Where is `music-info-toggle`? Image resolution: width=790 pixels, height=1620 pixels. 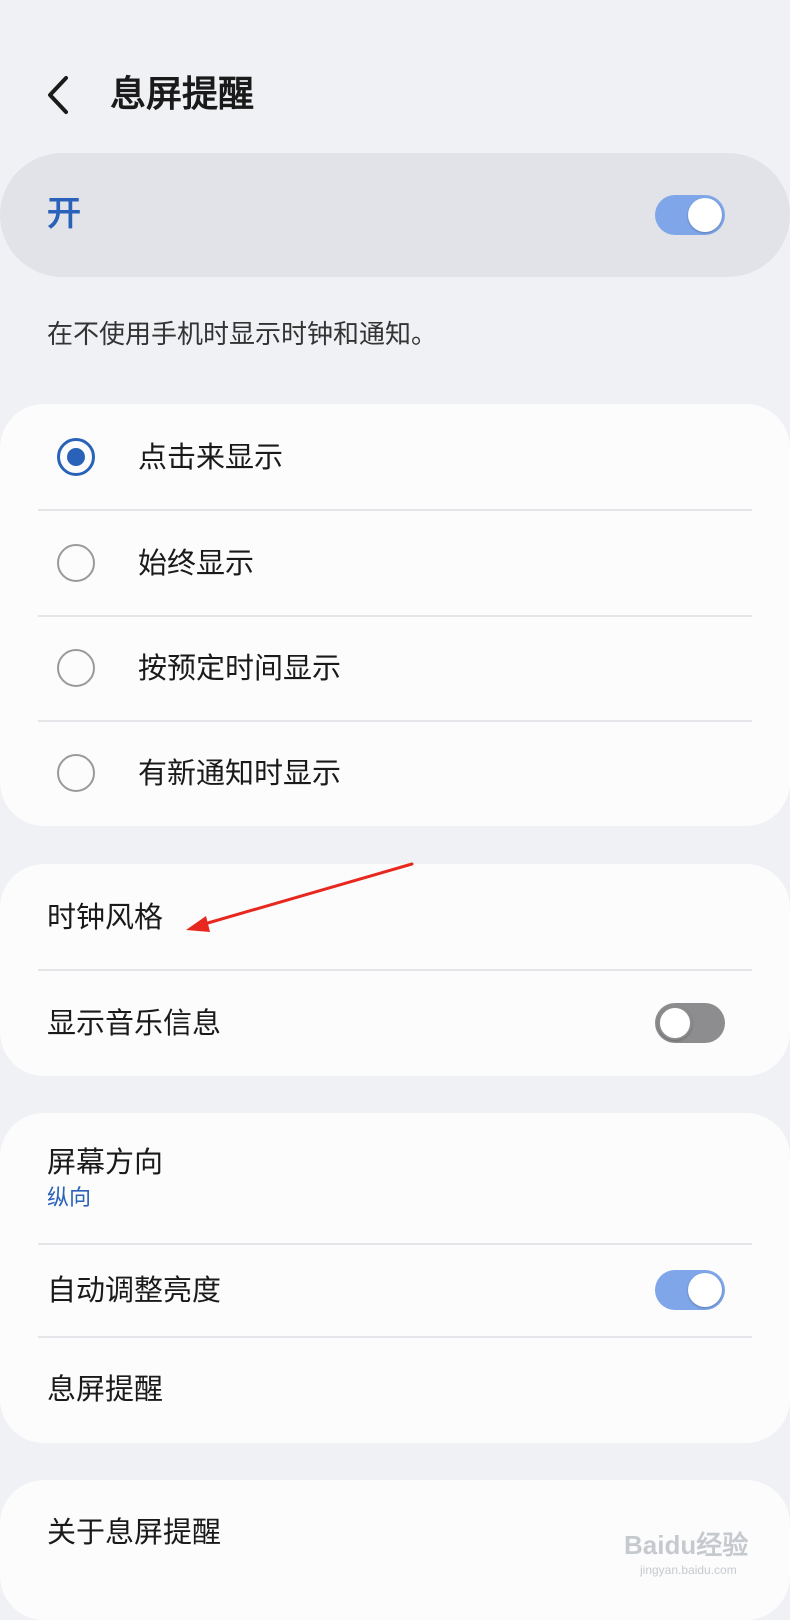
music-info-toggle is located at coordinates (690, 1023).